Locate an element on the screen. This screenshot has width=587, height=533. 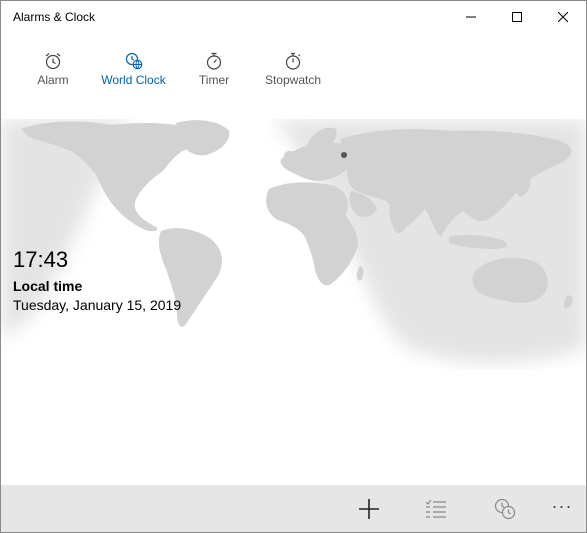
add-icon is located at coordinates (369, 509).